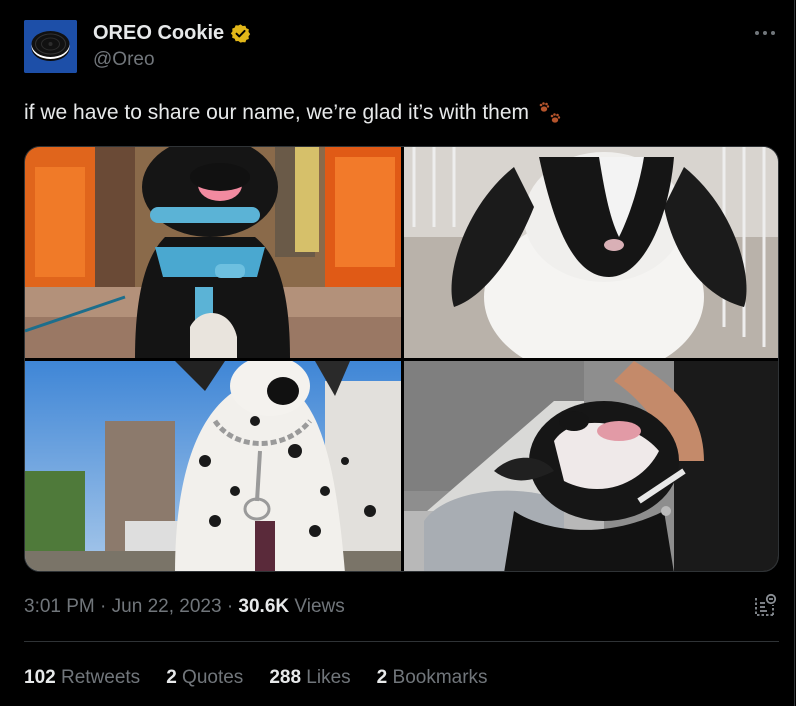  I want to click on analytics-icon, so click(765, 606).